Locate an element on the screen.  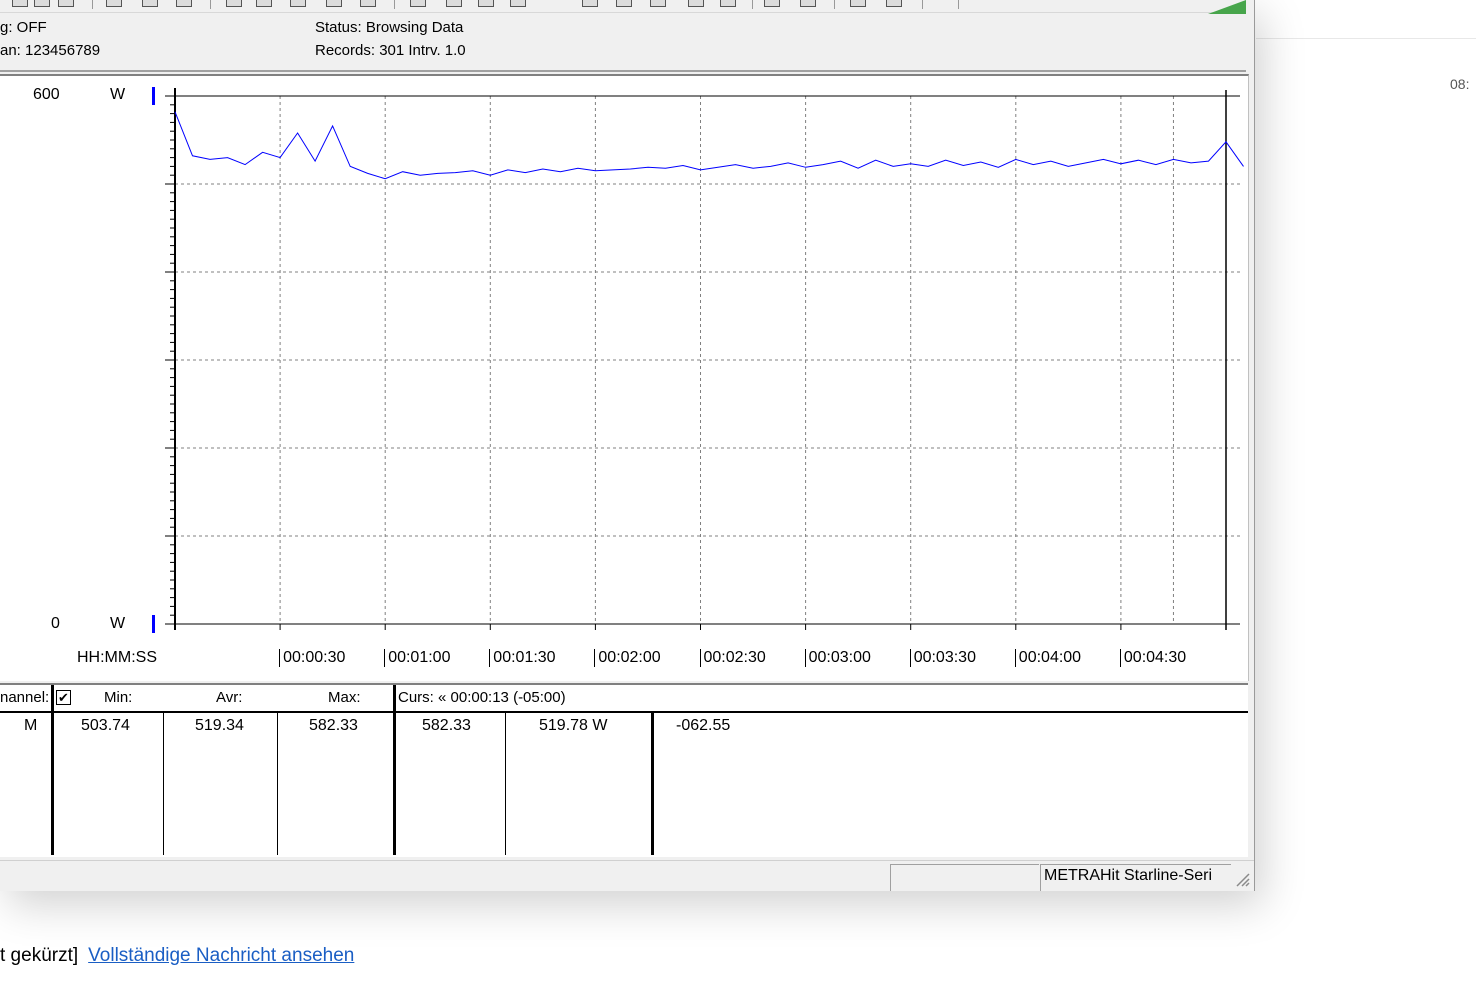
y-min-marker is located at coordinates (153, 624).